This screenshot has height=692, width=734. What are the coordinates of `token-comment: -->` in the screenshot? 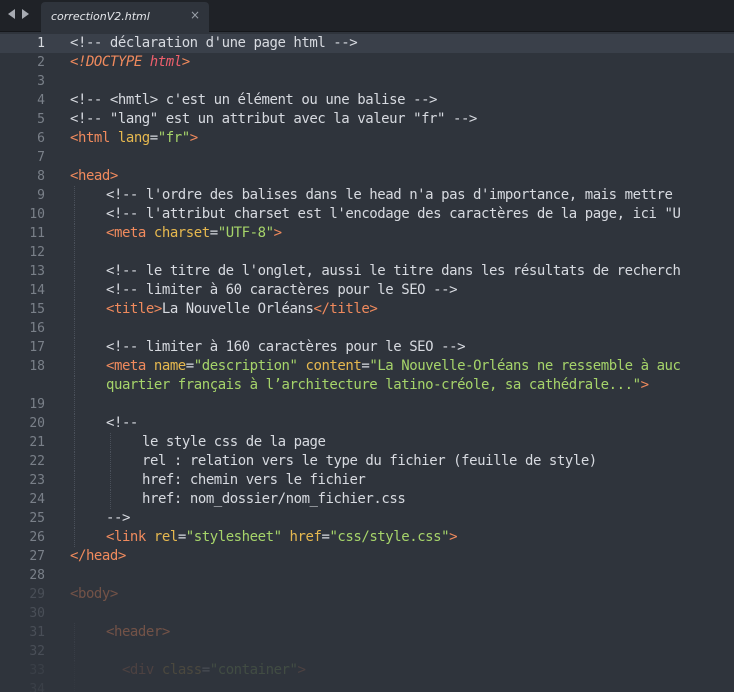 It's located at (118, 518).